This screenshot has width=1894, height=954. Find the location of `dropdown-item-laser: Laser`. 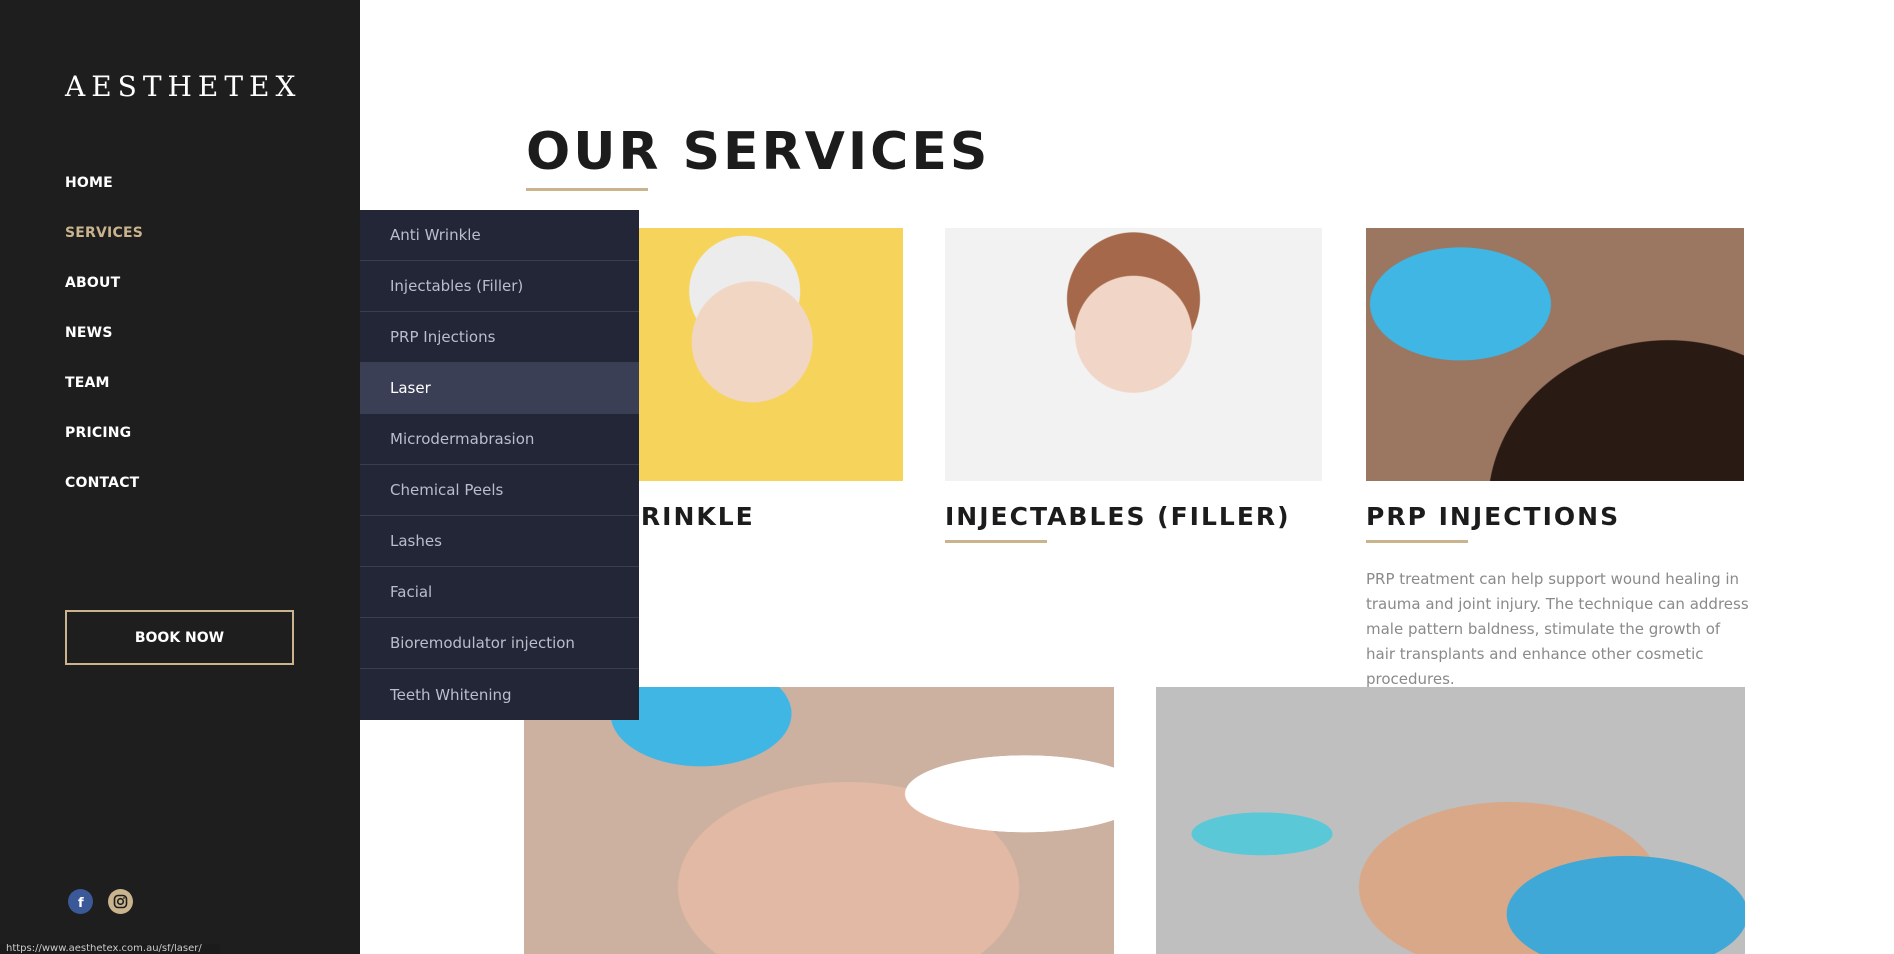

dropdown-item-laser: Laser is located at coordinates (499, 388).